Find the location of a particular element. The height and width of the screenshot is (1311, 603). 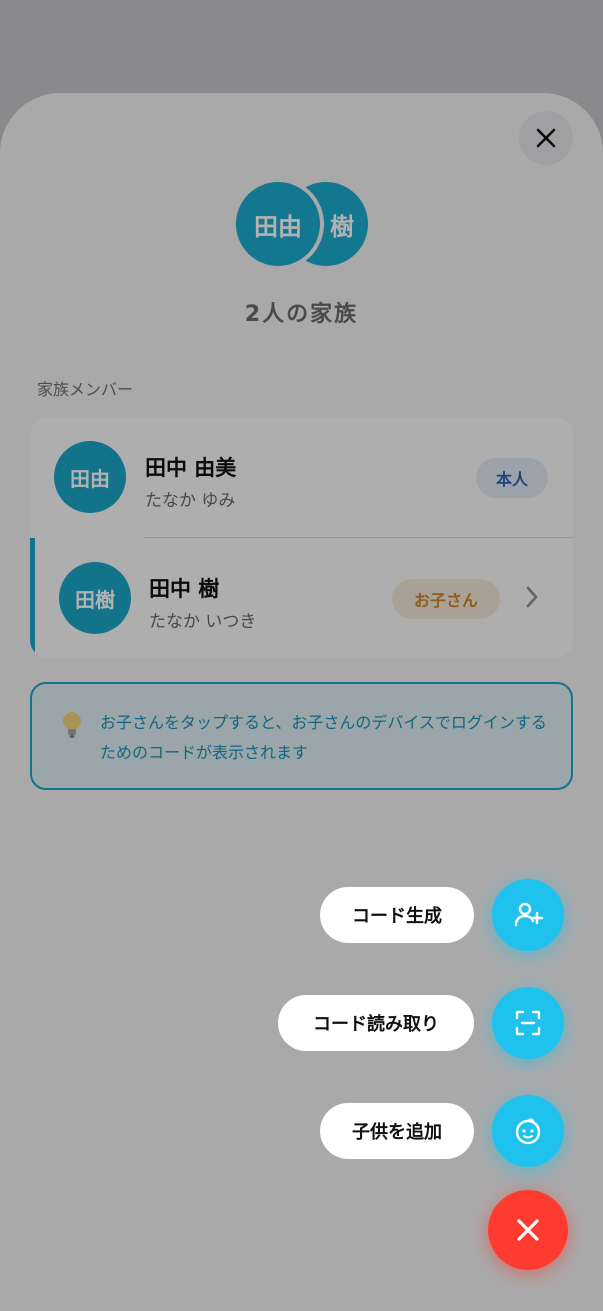

add-child-label: 子供を追加 is located at coordinates (397, 1131).